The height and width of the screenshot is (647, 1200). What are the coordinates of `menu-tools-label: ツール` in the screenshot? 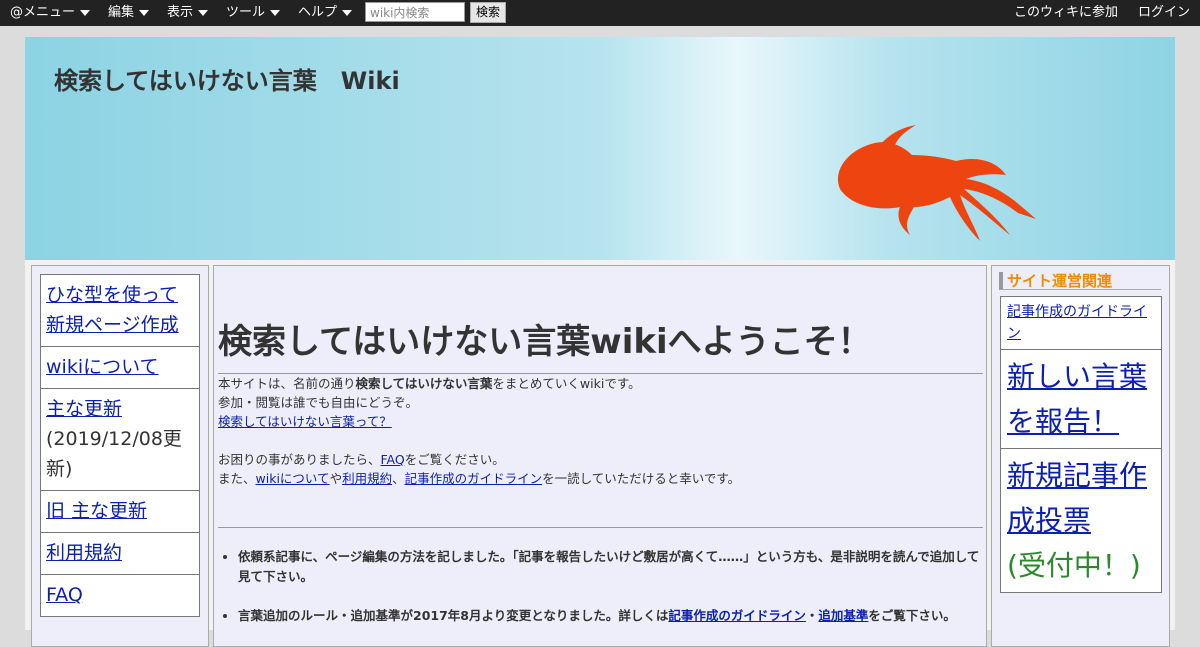 It's located at (246, 12).